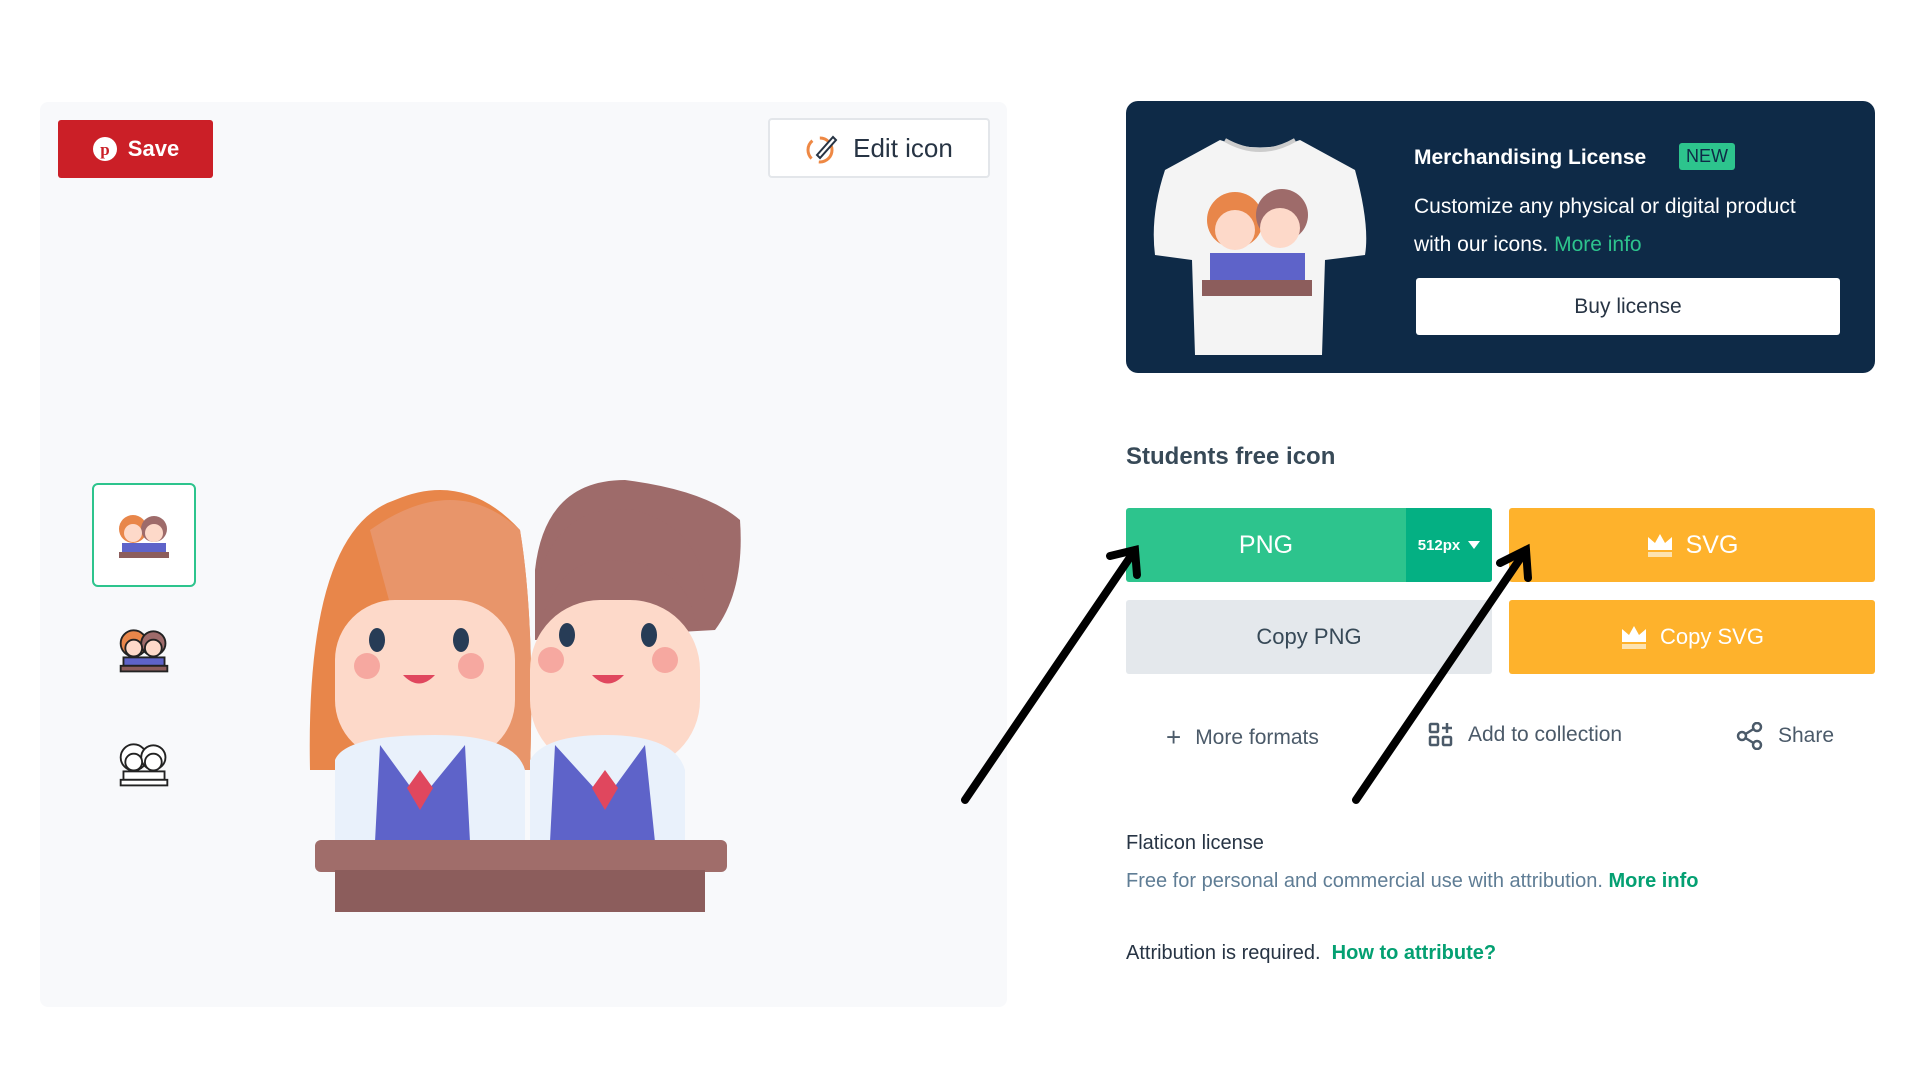 The width and height of the screenshot is (1920, 1080). I want to click on copy-svg-label: Copy SVG, so click(1712, 636).